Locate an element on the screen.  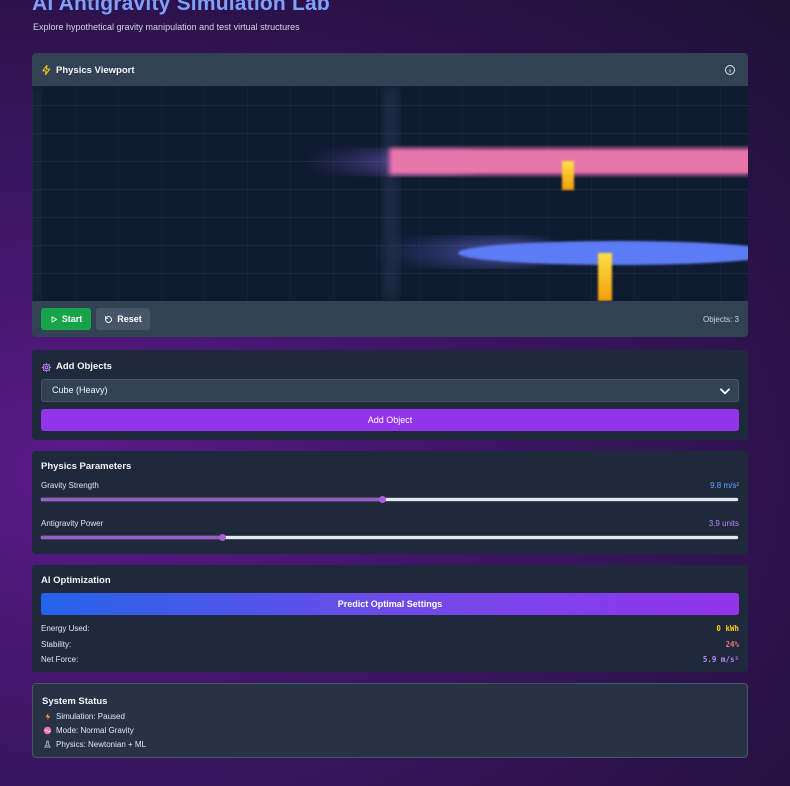
page-title: AI Antigravity Simulation Lab is located at coordinates (181, 7).